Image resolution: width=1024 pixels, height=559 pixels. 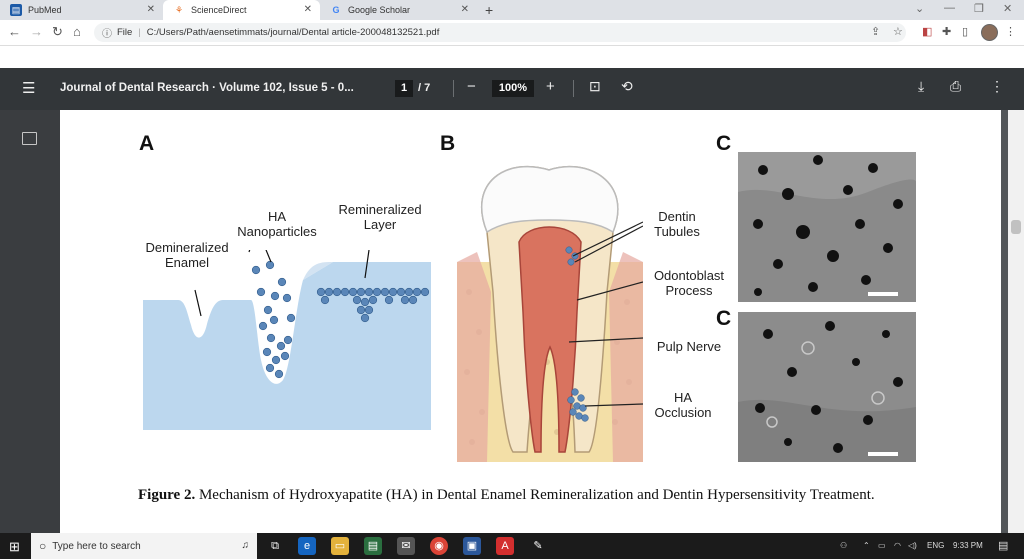 I want to click on hamburger-menu-icon: ☰, so click(x=28, y=88).